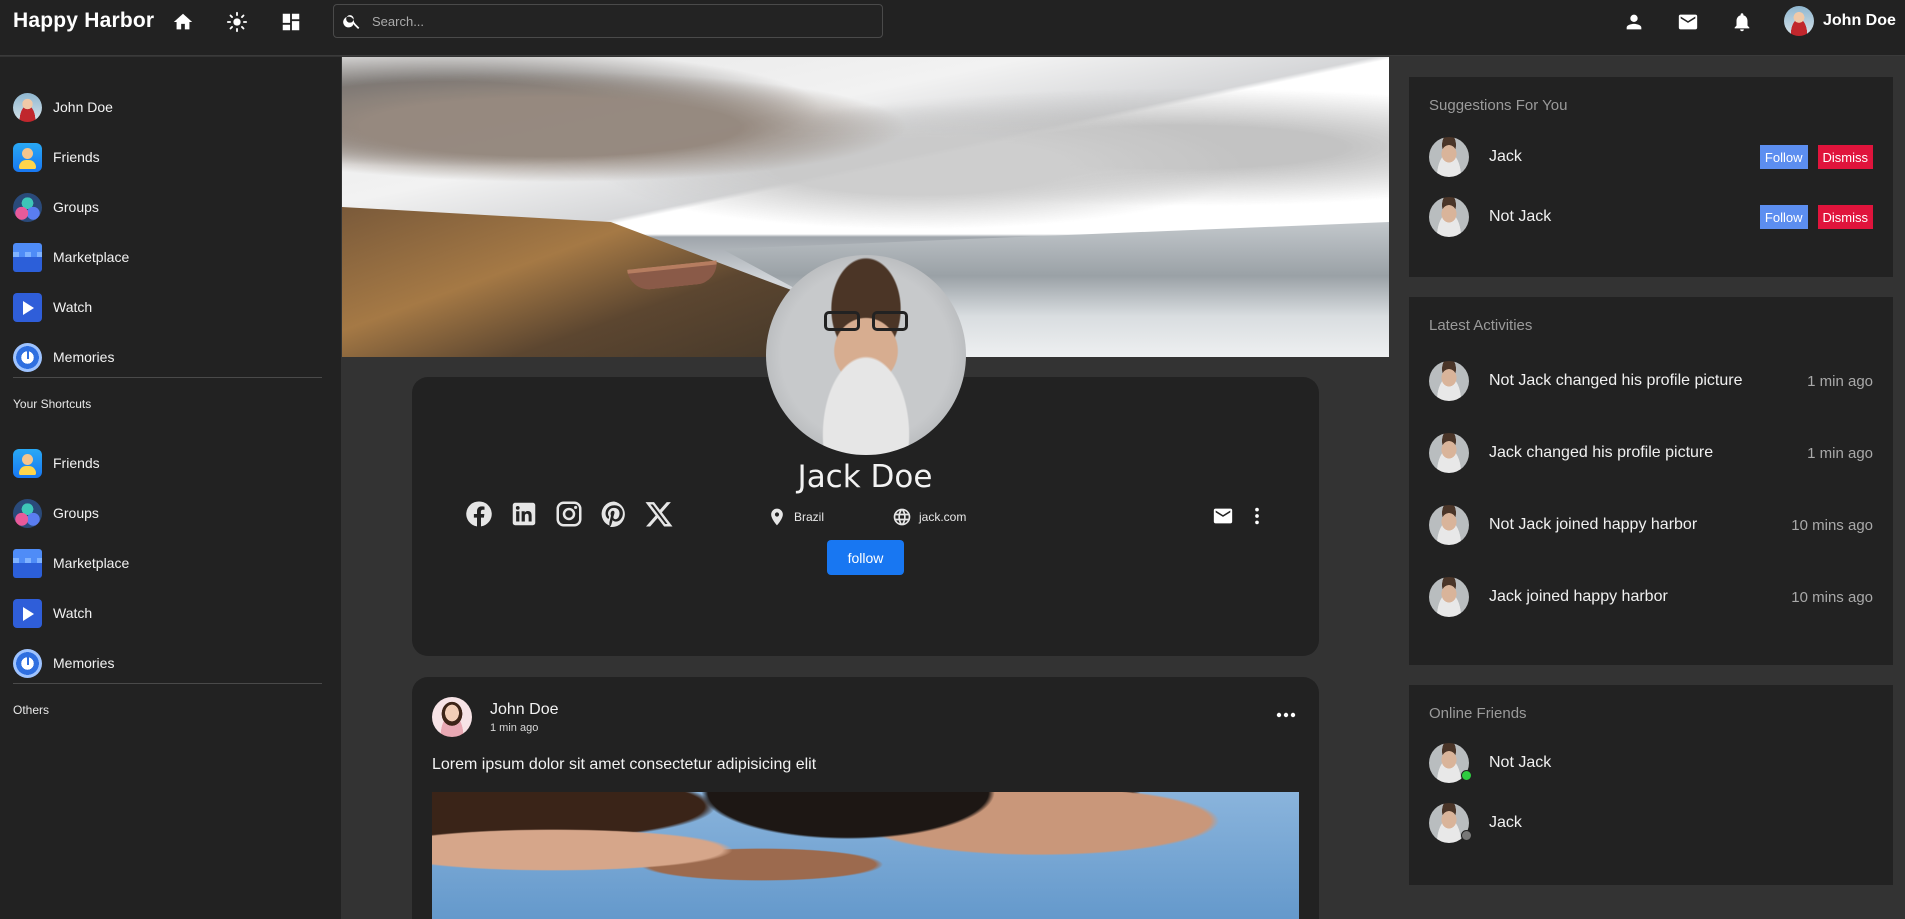 The width and height of the screenshot is (1905, 919). I want to click on search-icon, so click(351, 22).